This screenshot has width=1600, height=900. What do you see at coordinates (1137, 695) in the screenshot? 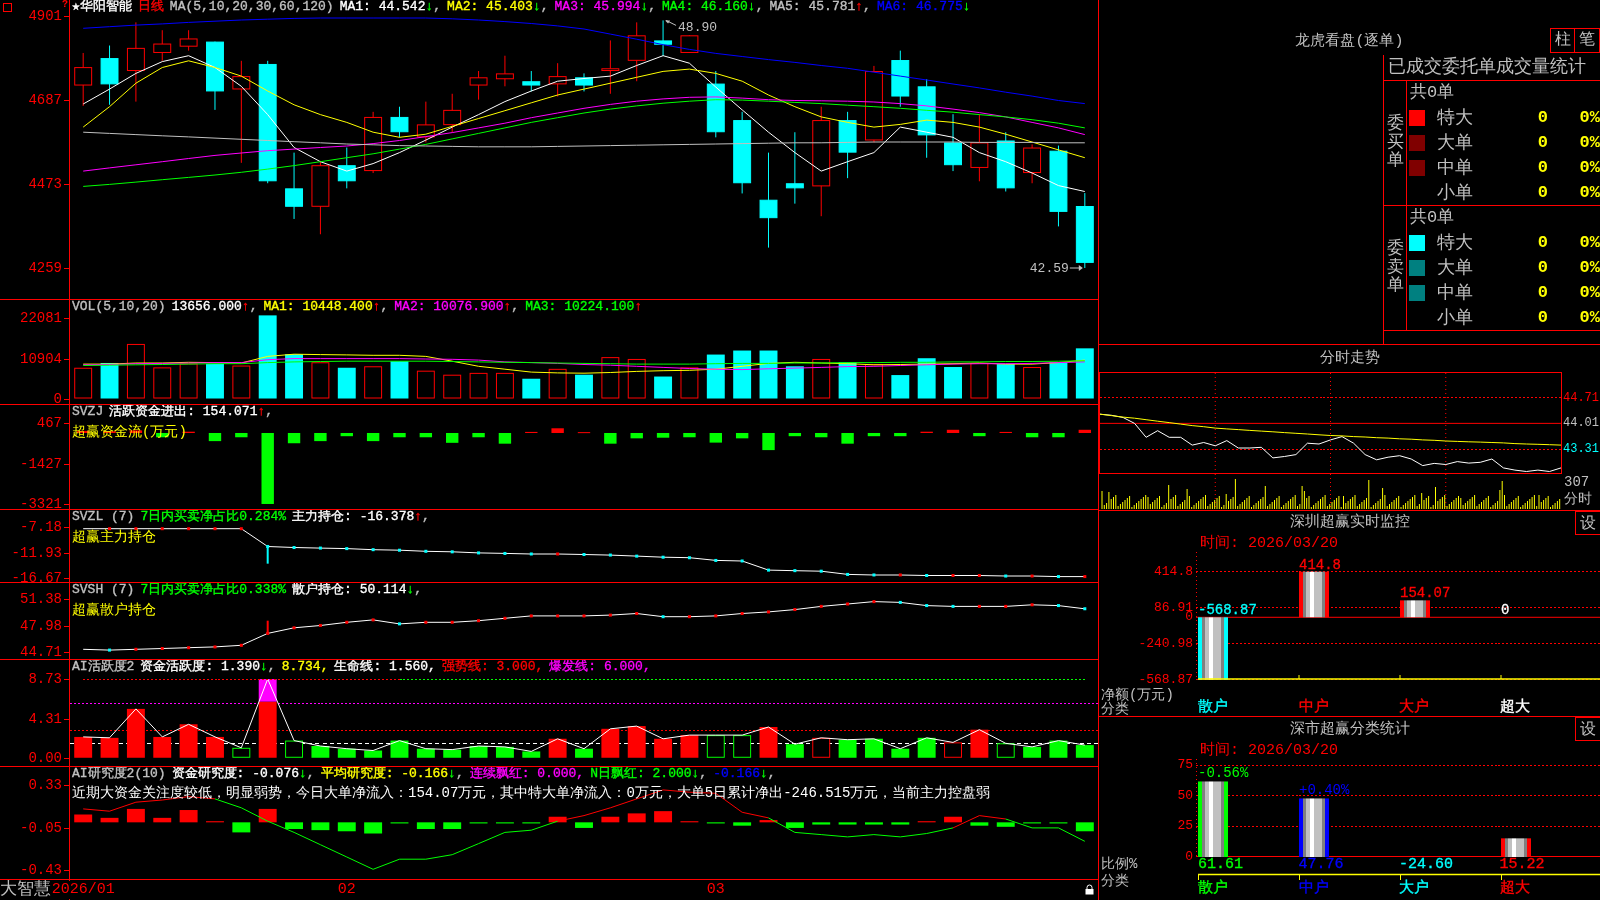
I see `axis-title: 净额(万元)` at bounding box center [1137, 695].